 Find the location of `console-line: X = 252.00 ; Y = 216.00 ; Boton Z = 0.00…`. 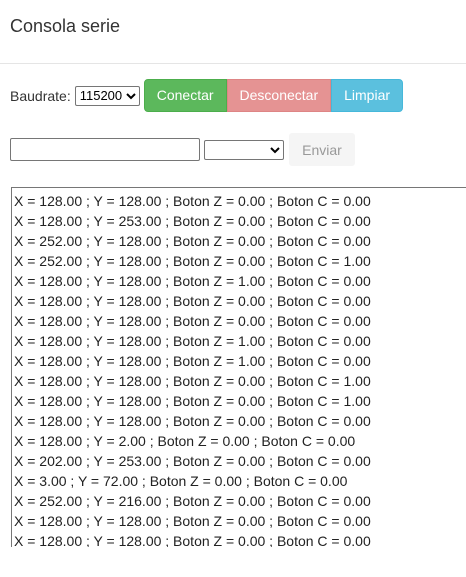

console-line: X = 252.00 ; Y = 216.00 ; Boton Z = 0.00… is located at coordinates (192, 501).